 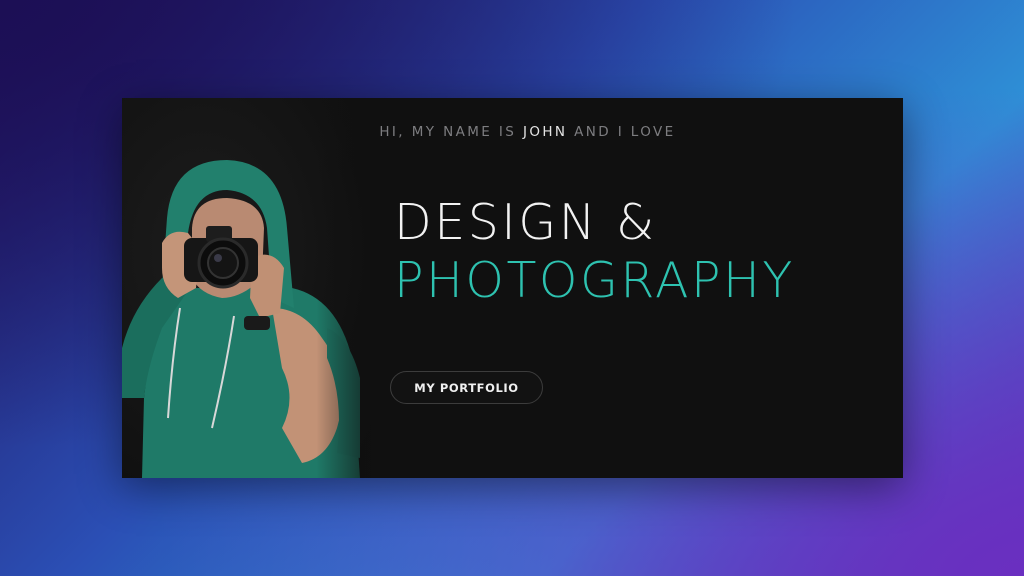 I want to click on intro-tagline: HI, MY NAME IS JOHN AND I LOVE, so click(x=512, y=132).